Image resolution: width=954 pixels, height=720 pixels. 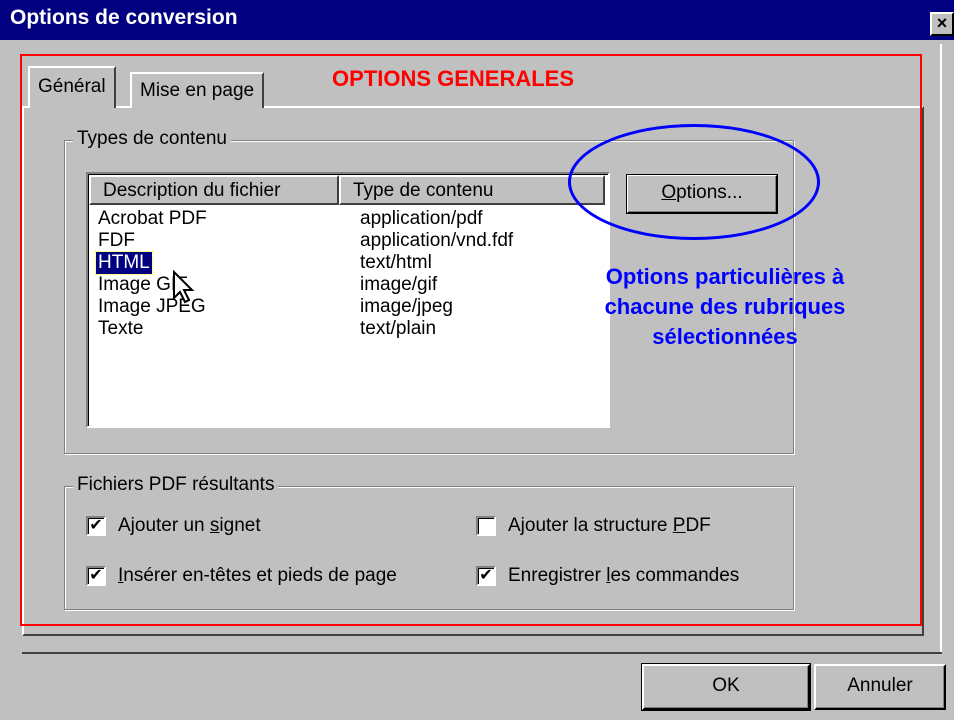 What do you see at coordinates (406, 306) in the screenshot?
I see `list-item-type: image/jpeg` at bounding box center [406, 306].